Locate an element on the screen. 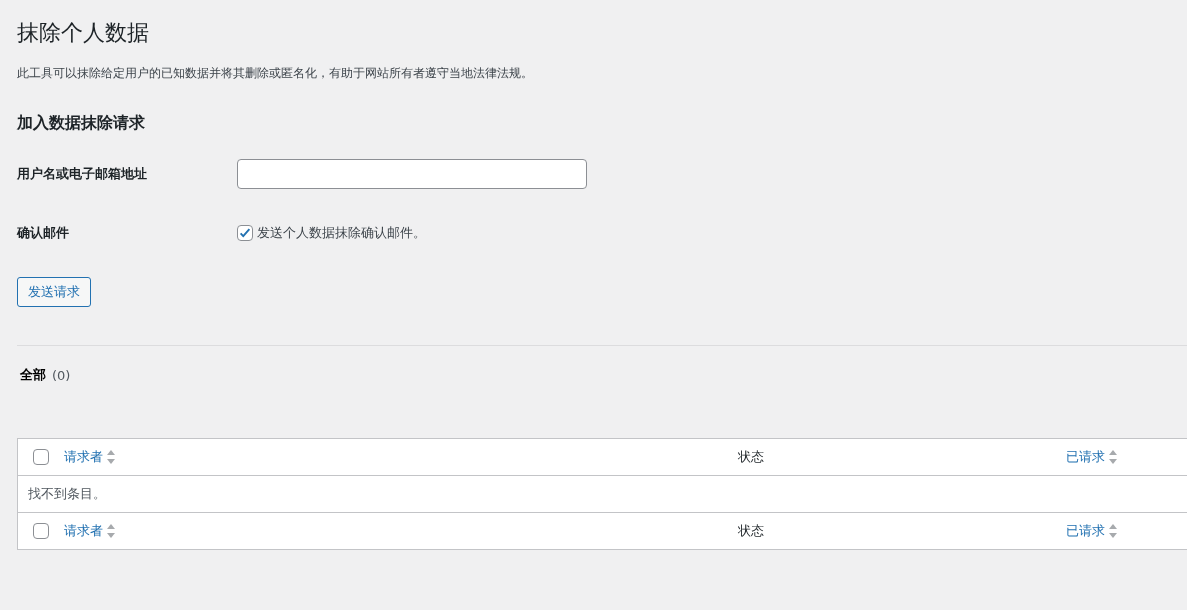 Image resolution: width=1187 pixels, height=610 pixels. filter-link: 全部 is located at coordinates (33, 375).